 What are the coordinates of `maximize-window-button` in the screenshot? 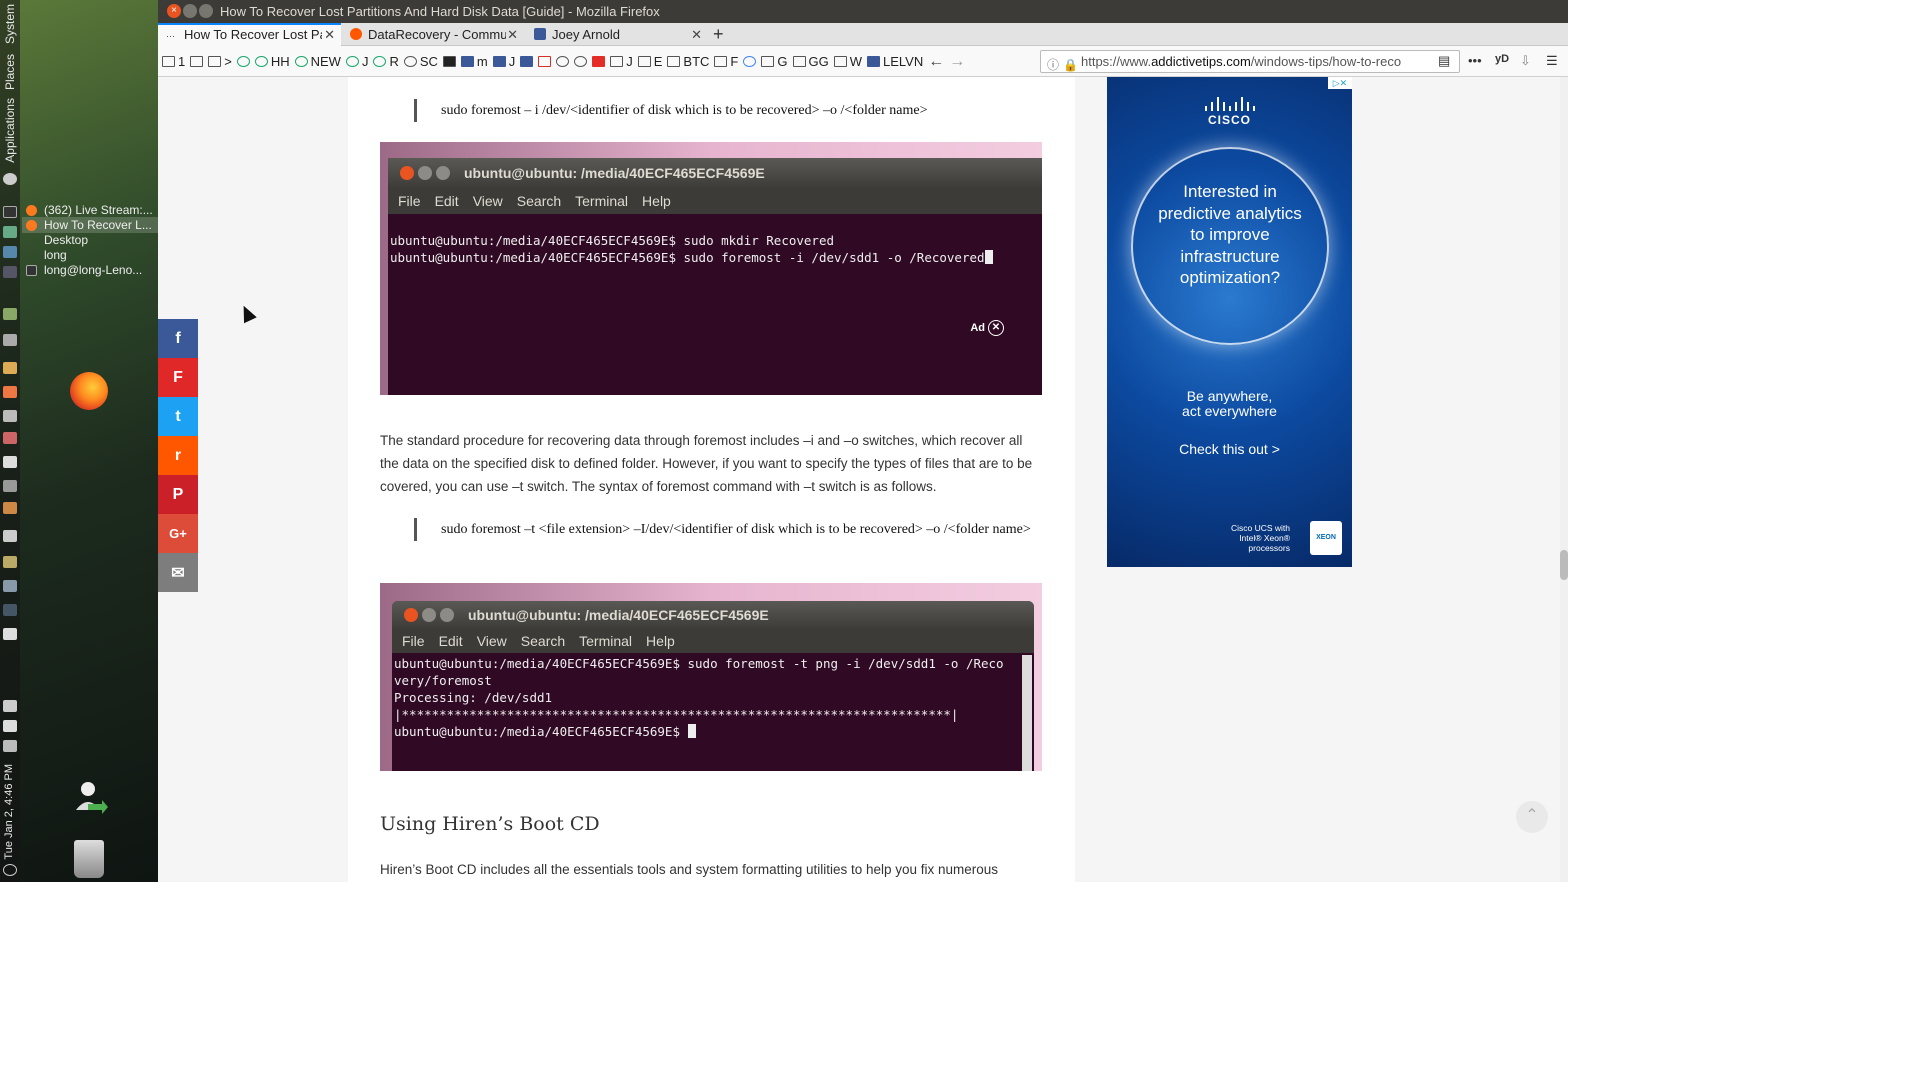 It's located at (206, 11).